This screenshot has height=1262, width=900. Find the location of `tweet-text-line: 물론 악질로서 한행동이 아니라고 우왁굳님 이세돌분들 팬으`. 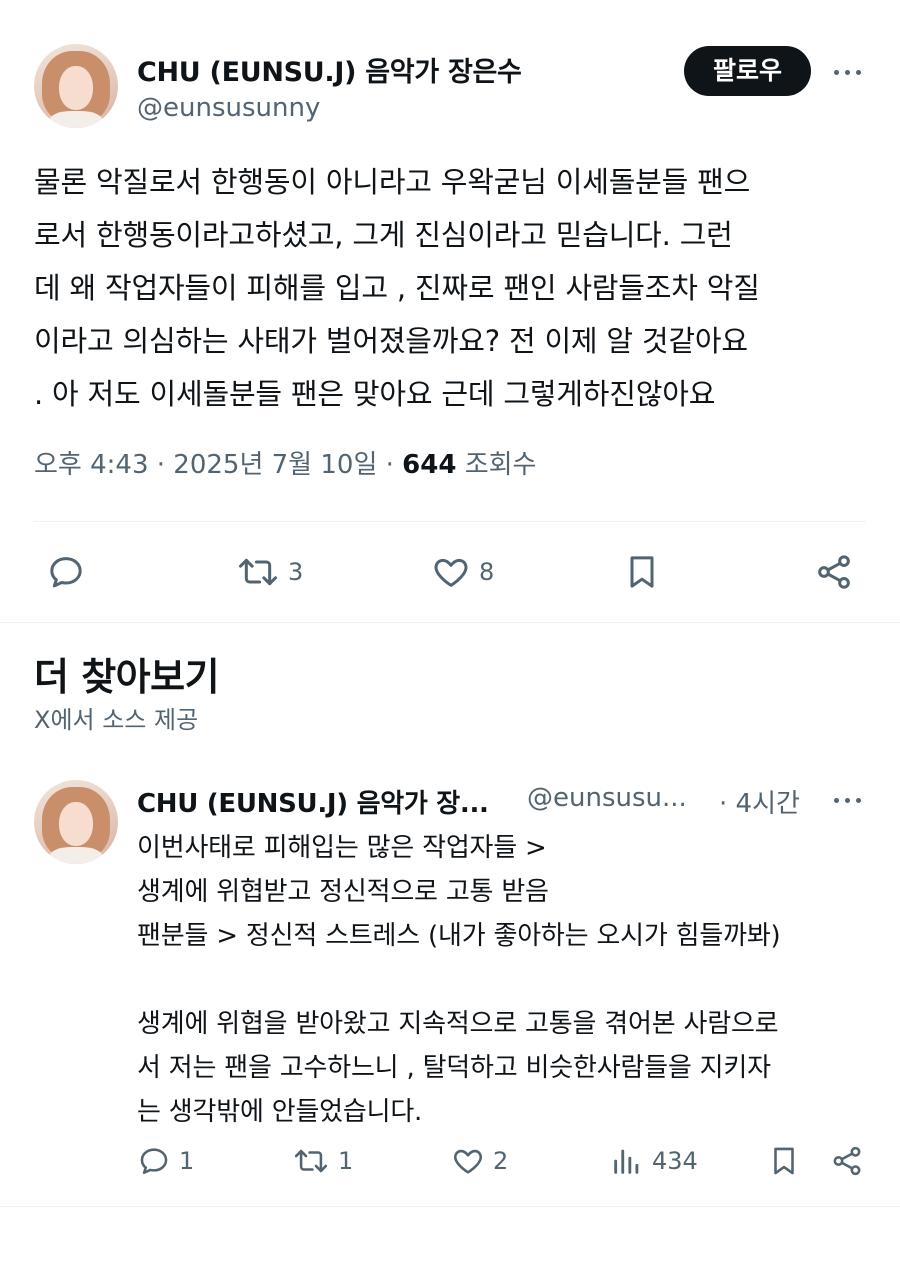

tweet-text-line: 물론 악질로서 한행동이 아니라고 우왁굳님 이세돌분들 팬으 is located at coordinates (392, 182).